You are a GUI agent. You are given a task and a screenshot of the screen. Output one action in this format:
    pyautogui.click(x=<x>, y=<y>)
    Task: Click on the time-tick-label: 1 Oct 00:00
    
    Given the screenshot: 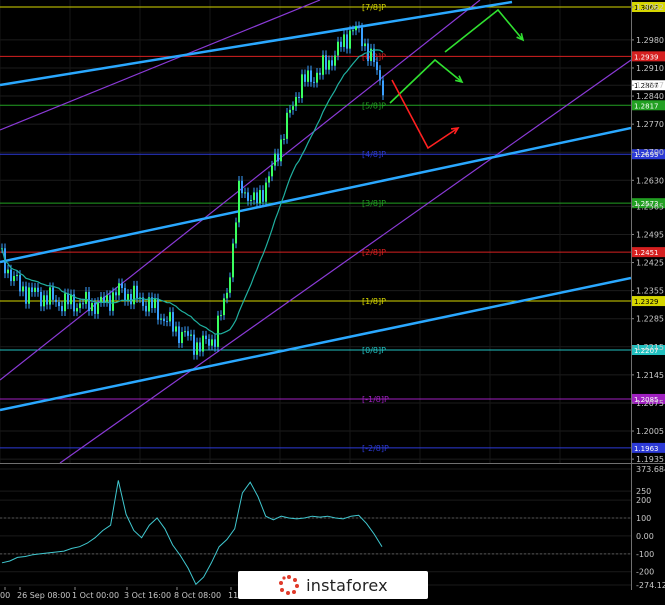 What is the action you would take?
    pyautogui.click(x=95, y=595)
    